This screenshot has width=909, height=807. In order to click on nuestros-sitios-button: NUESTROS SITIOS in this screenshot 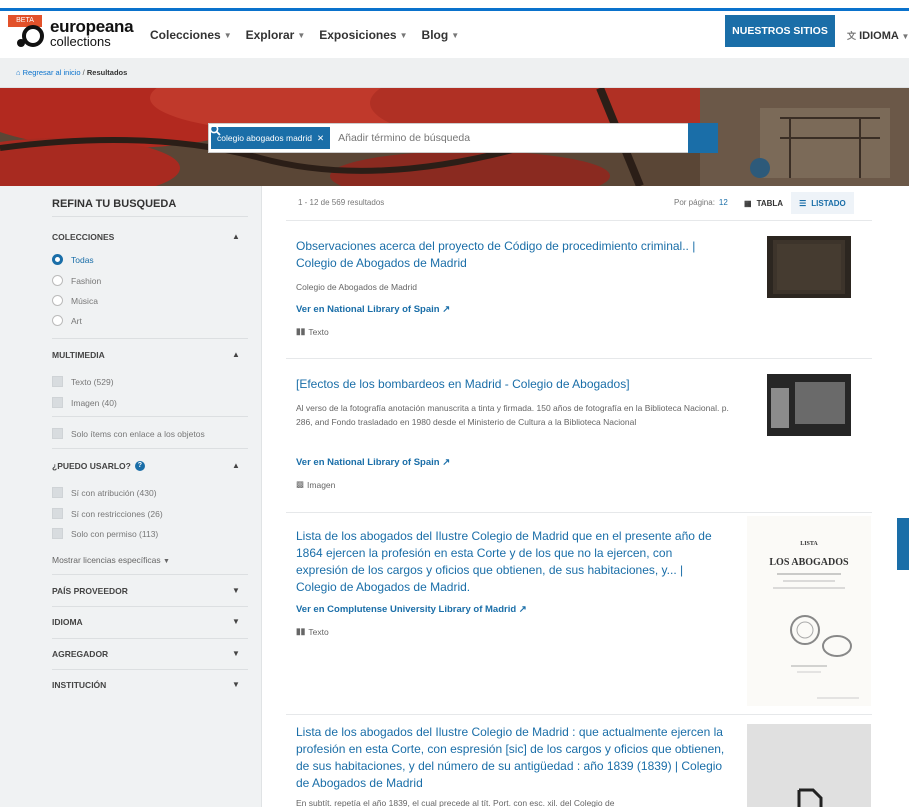, I will do `click(780, 31)`.